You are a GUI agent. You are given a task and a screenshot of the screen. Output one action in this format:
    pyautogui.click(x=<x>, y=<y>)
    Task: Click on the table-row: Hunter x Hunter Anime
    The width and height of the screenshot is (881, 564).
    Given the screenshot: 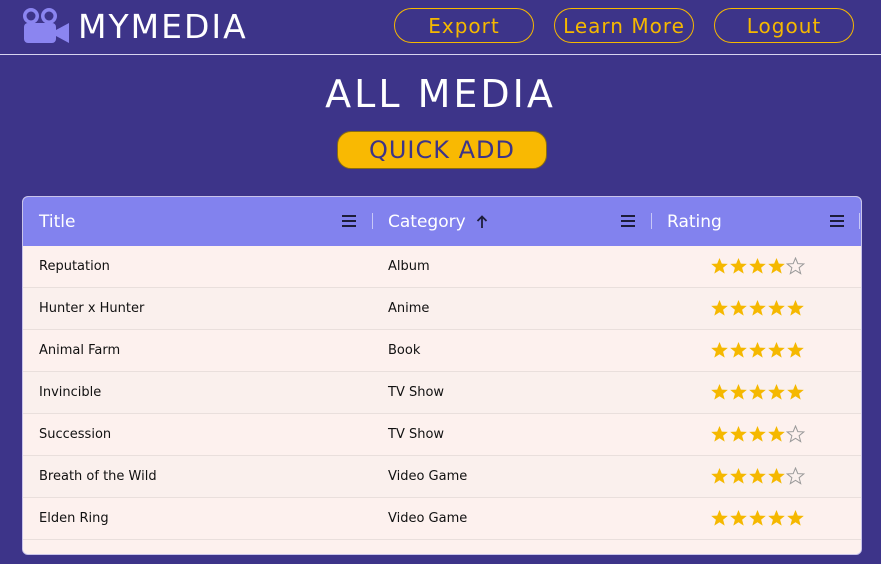 What is the action you would take?
    pyautogui.click(x=442, y=309)
    